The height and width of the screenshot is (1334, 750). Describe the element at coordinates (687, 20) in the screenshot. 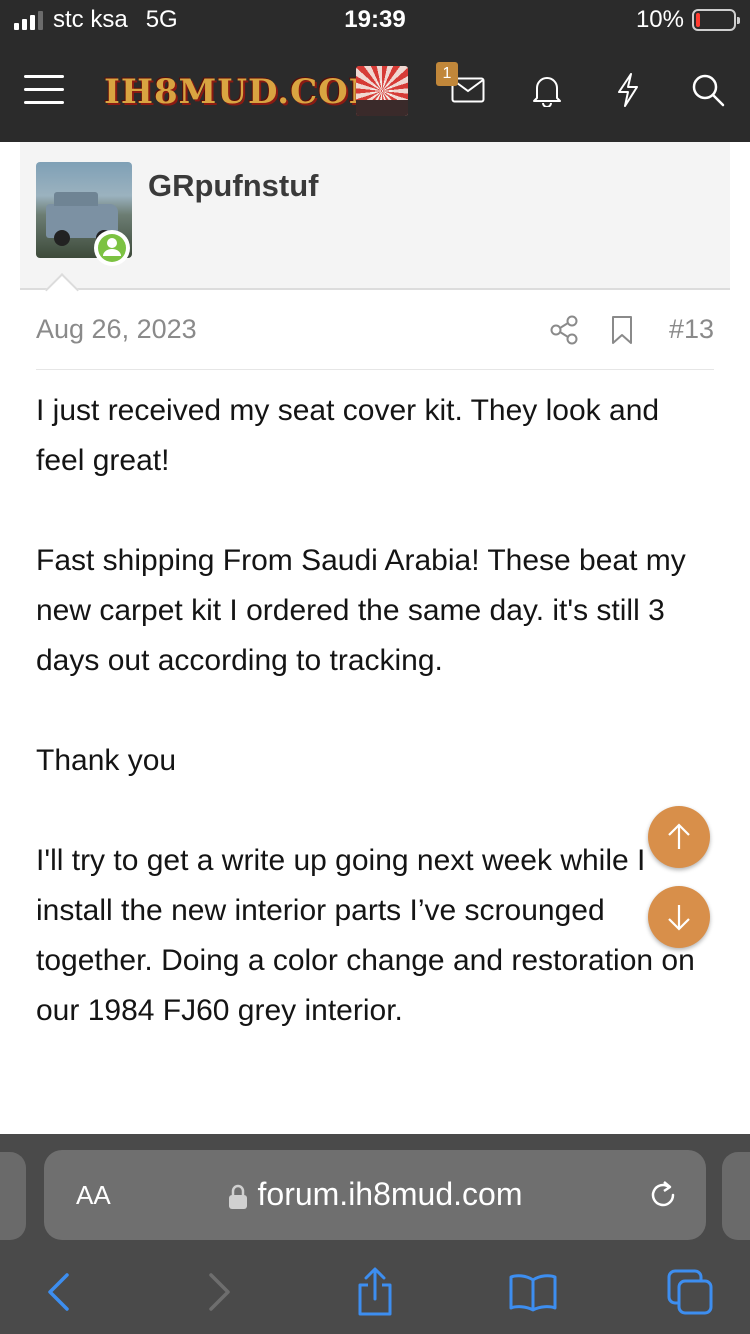

I see `status-right: 10%` at that location.